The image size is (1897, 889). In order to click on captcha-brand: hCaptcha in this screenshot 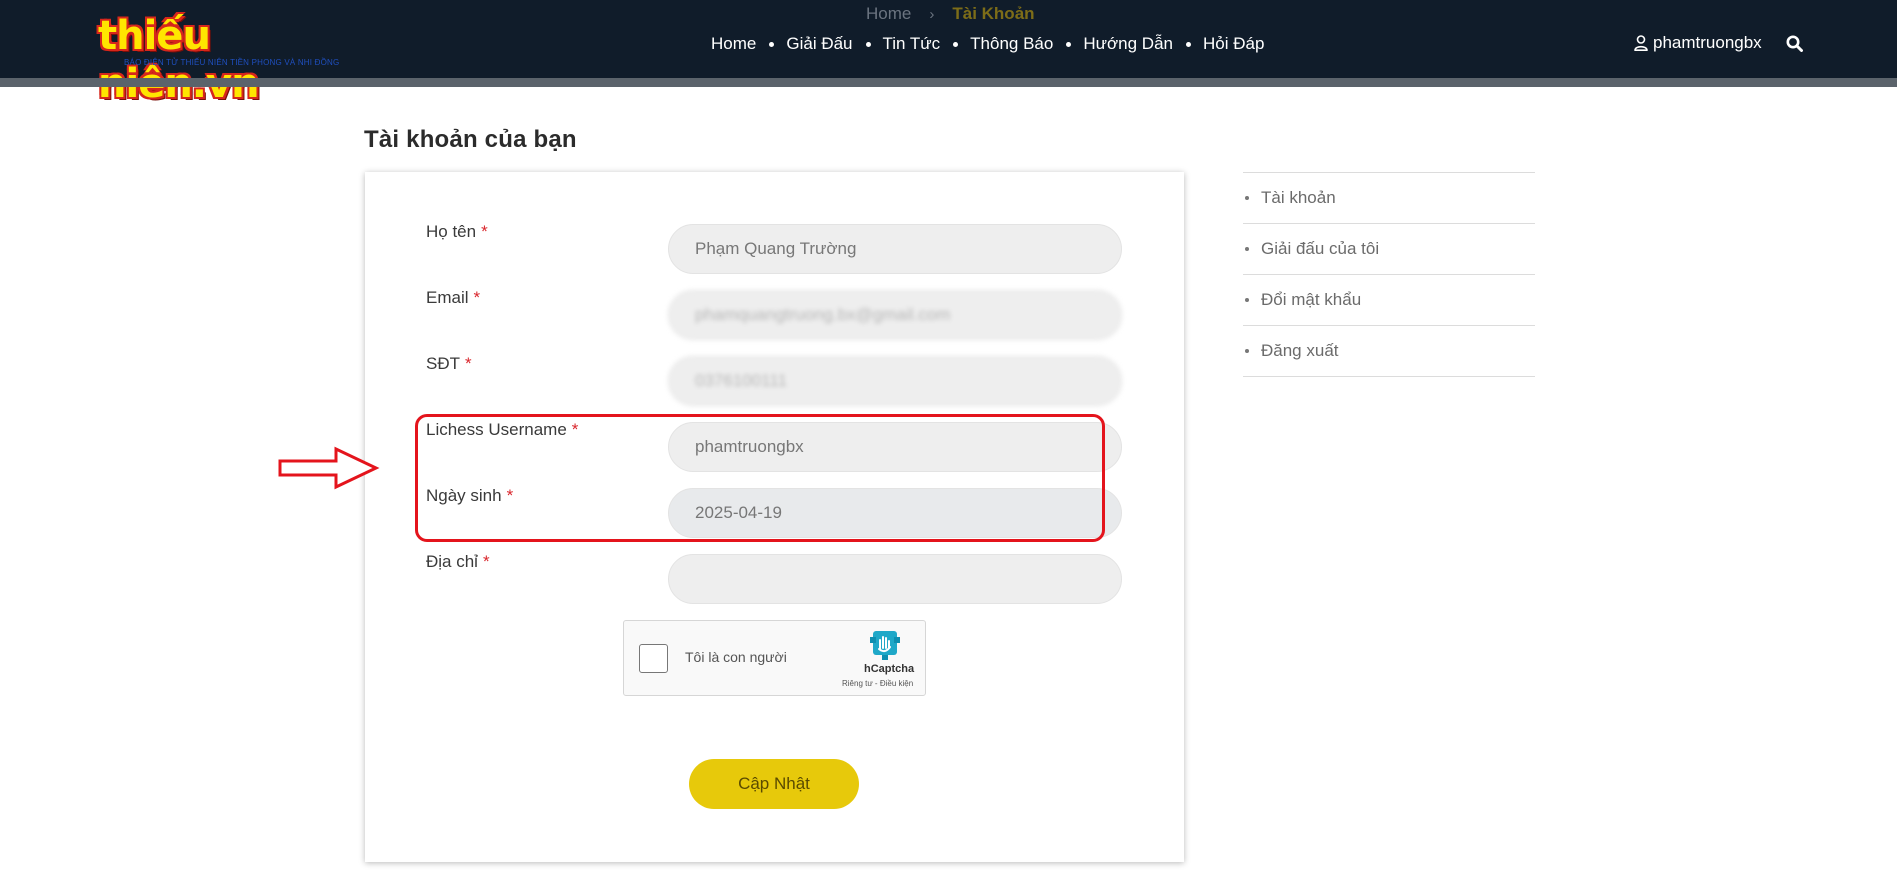, I will do `click(889, 669)`.